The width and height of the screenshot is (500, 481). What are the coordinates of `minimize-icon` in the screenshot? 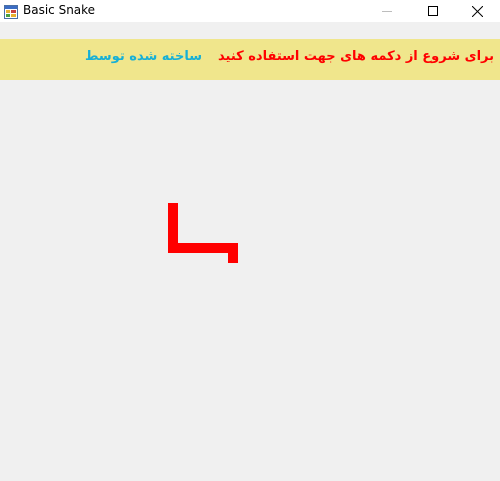 It's located at (387, 11).